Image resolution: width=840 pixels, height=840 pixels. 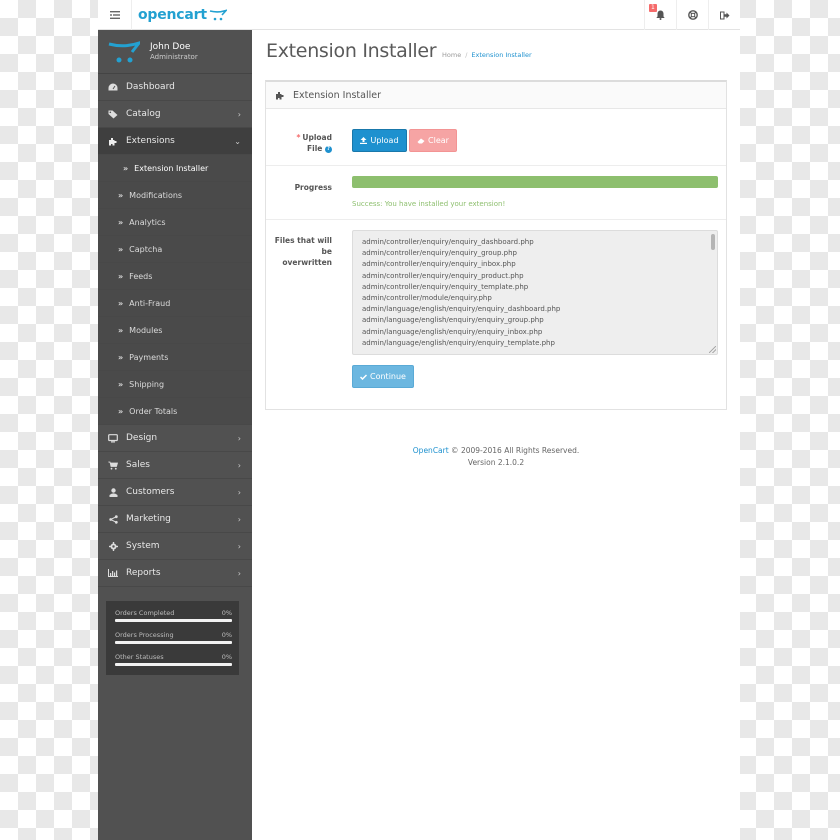 What do you see at coordinates (175, 249) in the screenshot?
I see `sidebar-subitem-captcha: » Captcha` at bounding box center [175, 249].